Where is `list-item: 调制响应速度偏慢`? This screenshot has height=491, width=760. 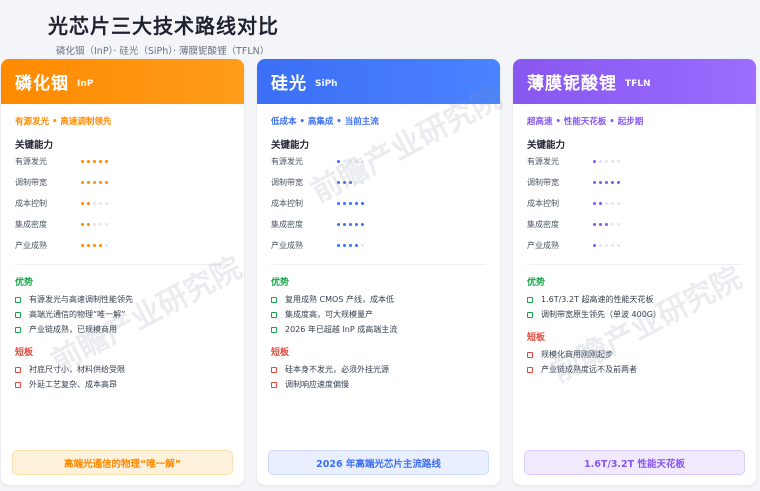 list-item: 调制响应速度偏慢 is located at coordinates (378, 384).